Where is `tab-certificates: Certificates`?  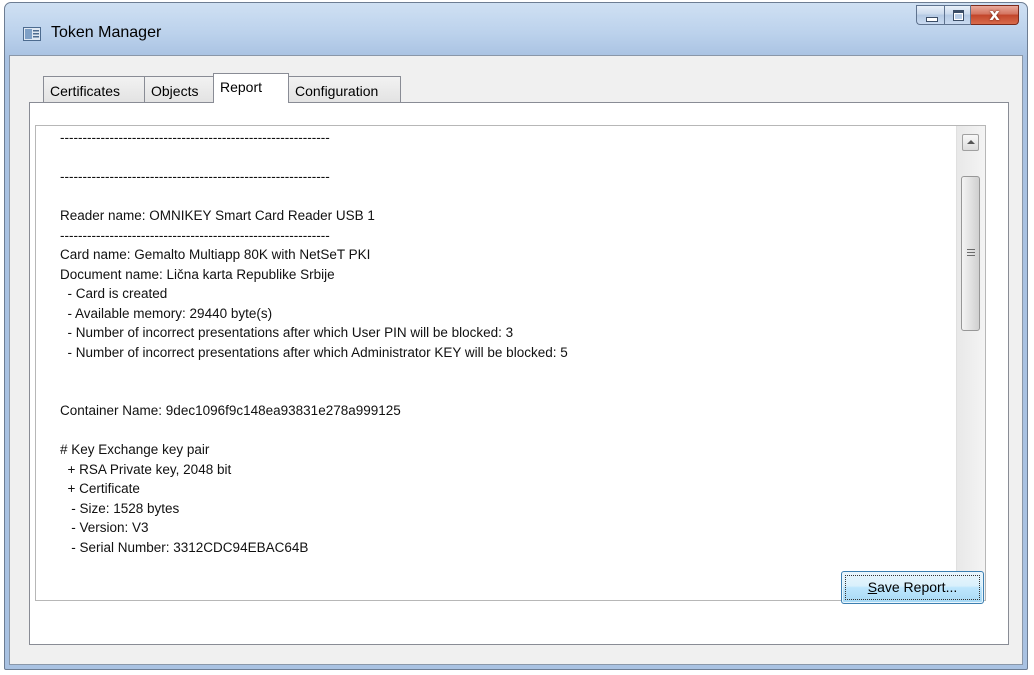
tab-certificates: Certificates is located at coordinates (94, 89).